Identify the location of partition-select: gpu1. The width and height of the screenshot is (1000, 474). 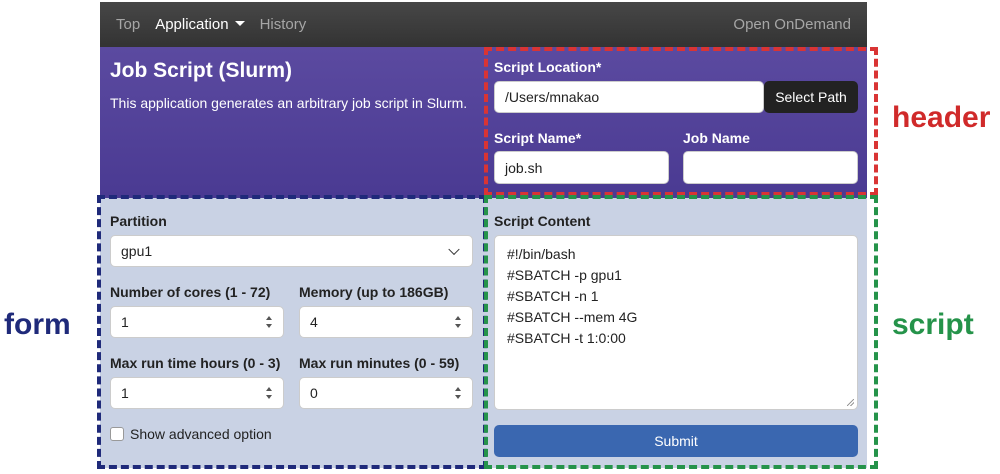
(291, 251).